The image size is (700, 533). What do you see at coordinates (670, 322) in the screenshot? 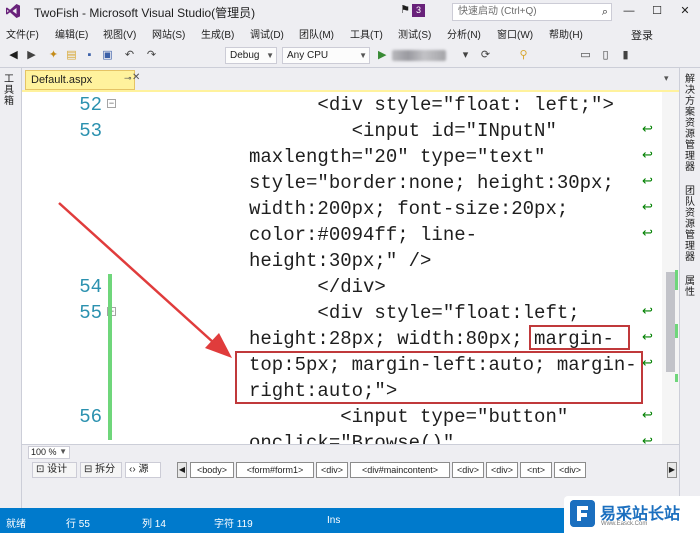
I see `scrollbar-thumb` at bounding box center [670, 322].